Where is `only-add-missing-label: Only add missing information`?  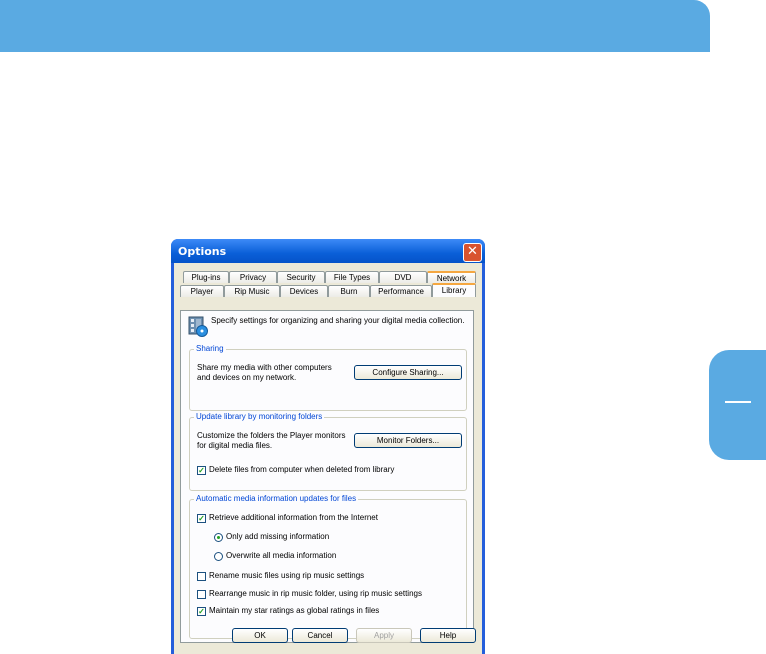
only-add-missing-label: Only add missing information is located at coordinates (278, 536).